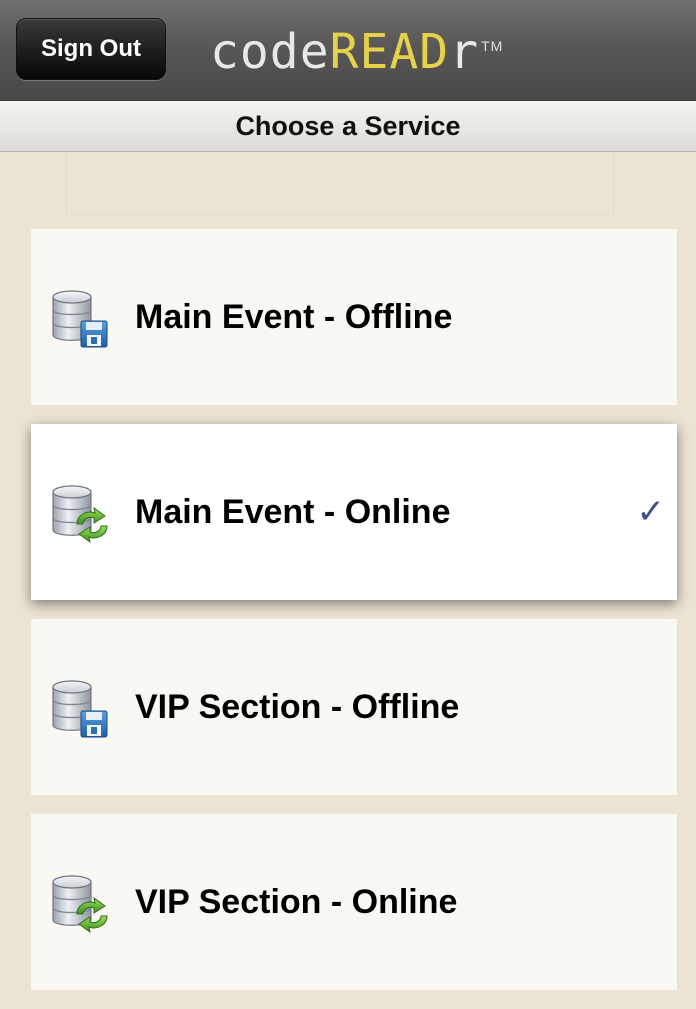 The width and height of the screenshot is (696, 1009). Describe the element at coordinates (297, 706) in the screenshot. I see `service-label: VIP Section - Offline` at that location.